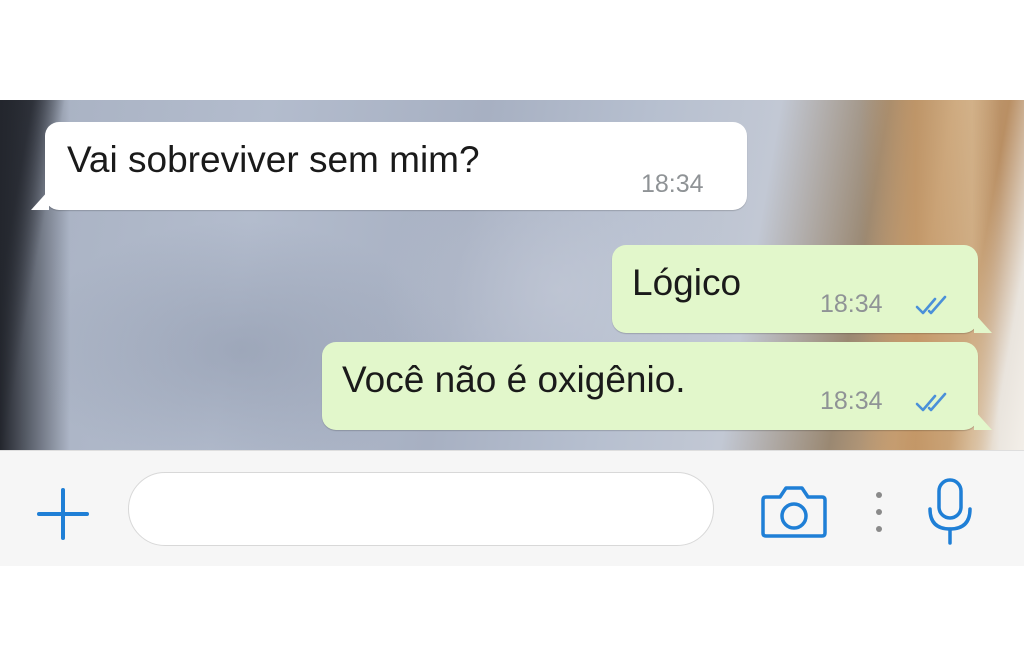 This screenshot has height=660, width=1024. What do you see at coordinates (794, 511) in the screenshot?
I see `camera-icon` at bounding box center [794, 511].